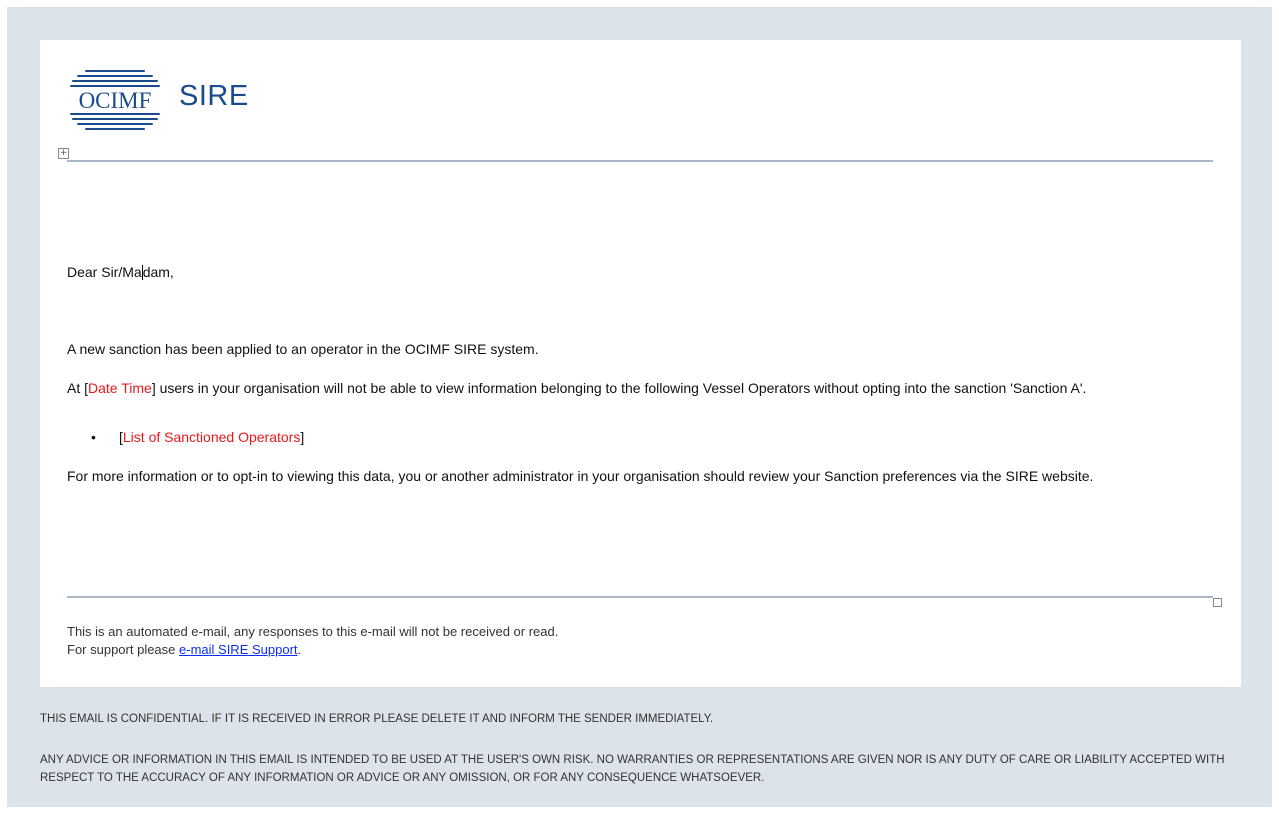 Image resolution: width=1279 pixels, height=814 pixels. What do you see at coordinates (63, 153) in the screenshot?
I see `table-move-handle-icon: +` at bounding box center [63, 153].